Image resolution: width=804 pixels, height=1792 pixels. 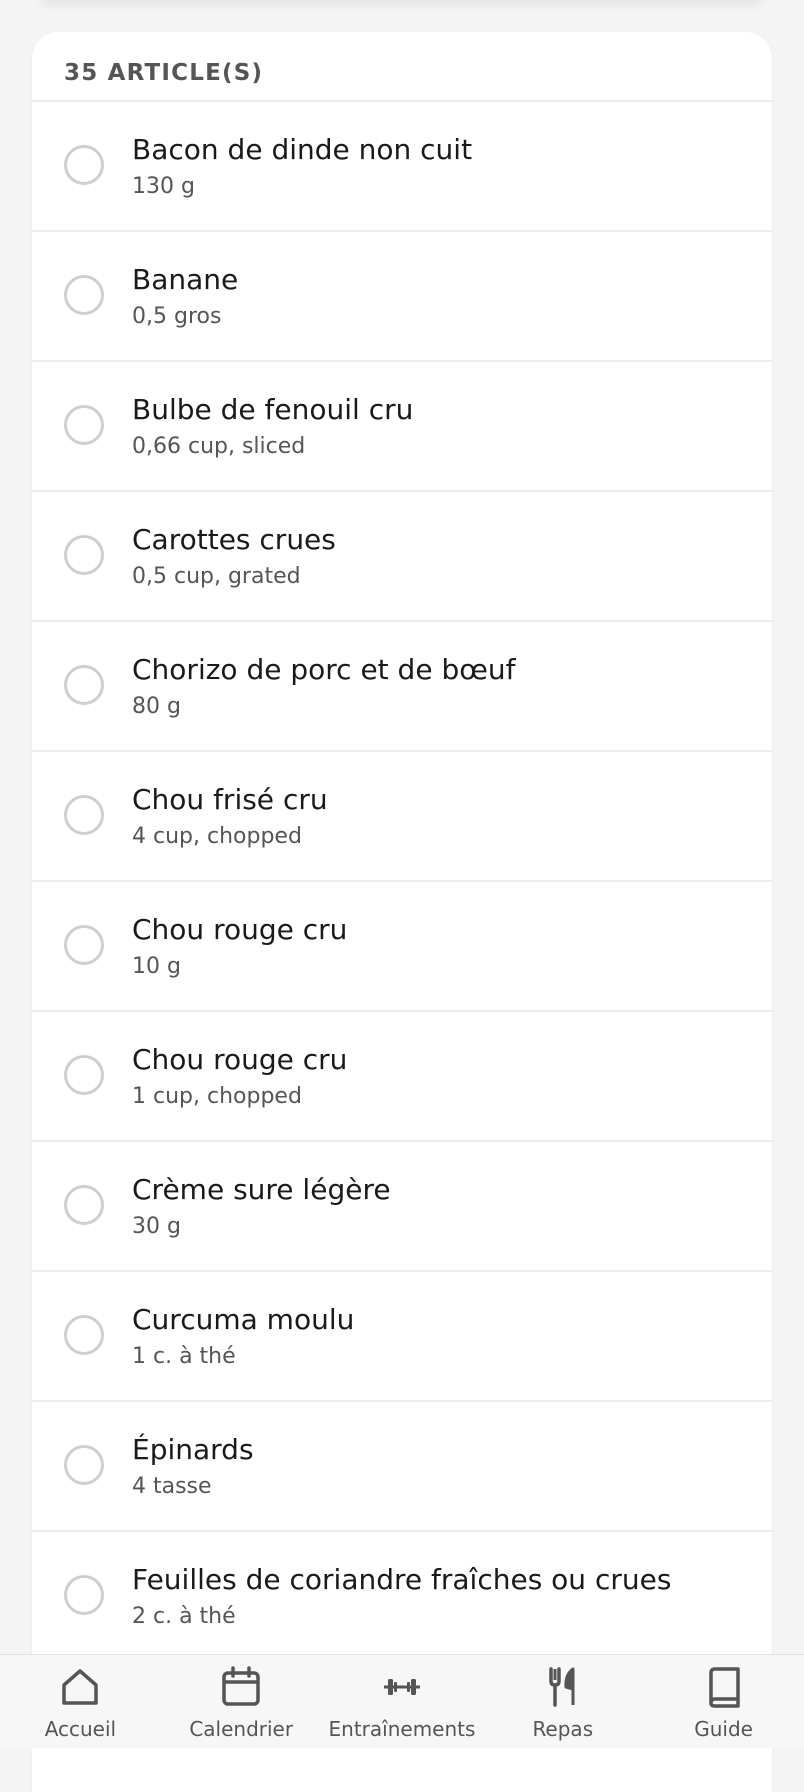 What do you see at coordinates (234, 539) in the screenshot?
I see `item-name: Carottes crues` at bounding box center [234, 539].